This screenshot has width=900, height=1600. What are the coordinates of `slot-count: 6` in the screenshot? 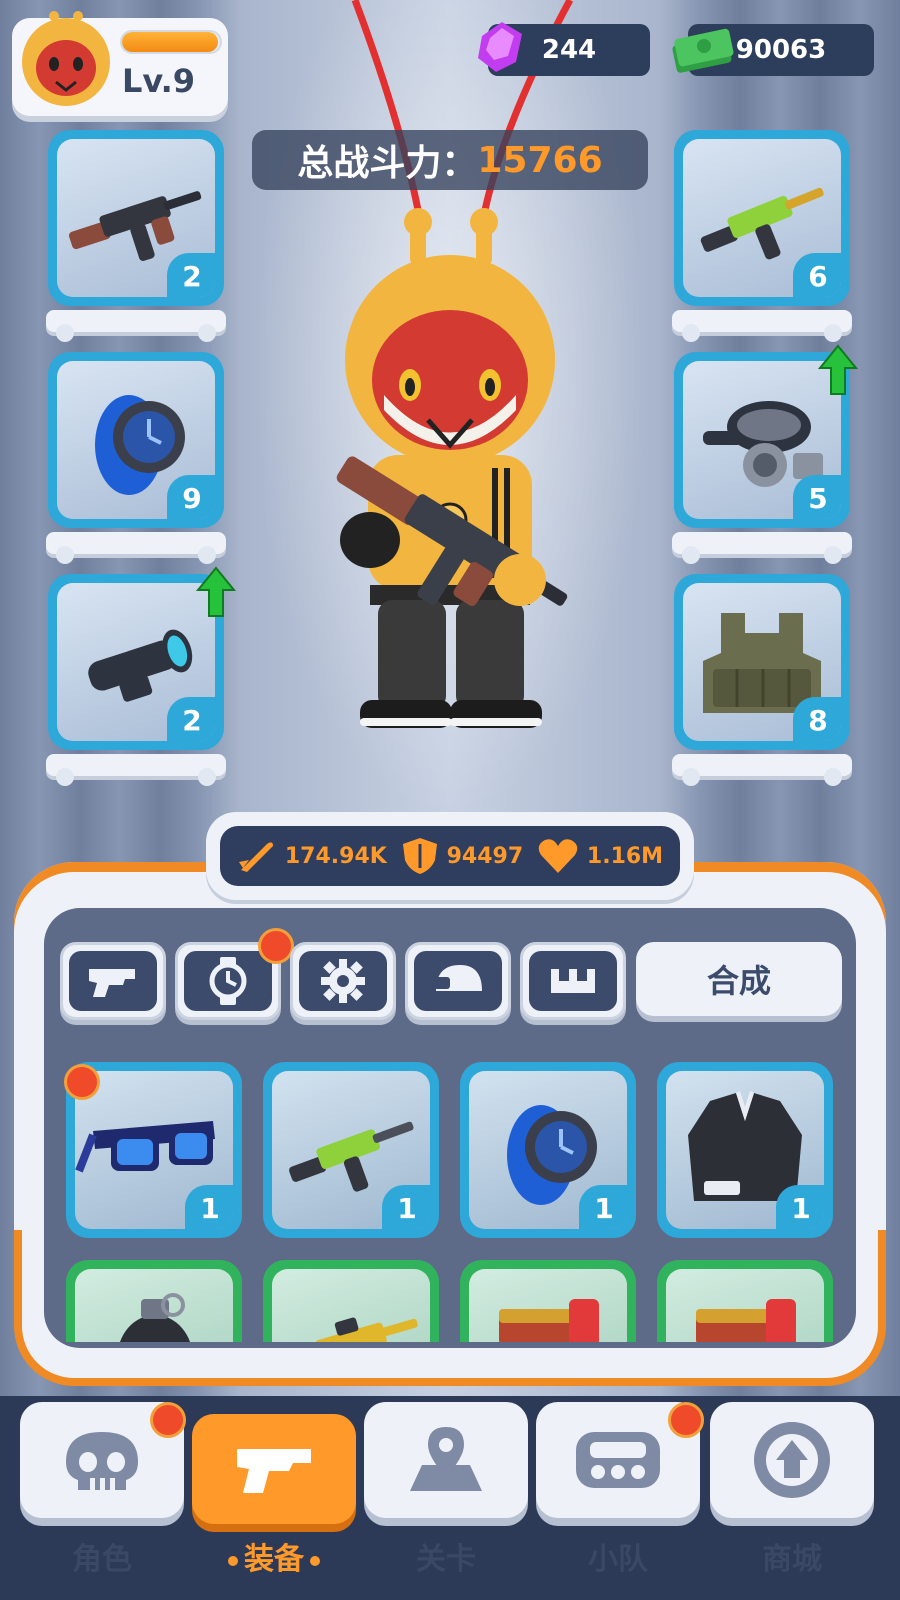 It's located at (817, 275).